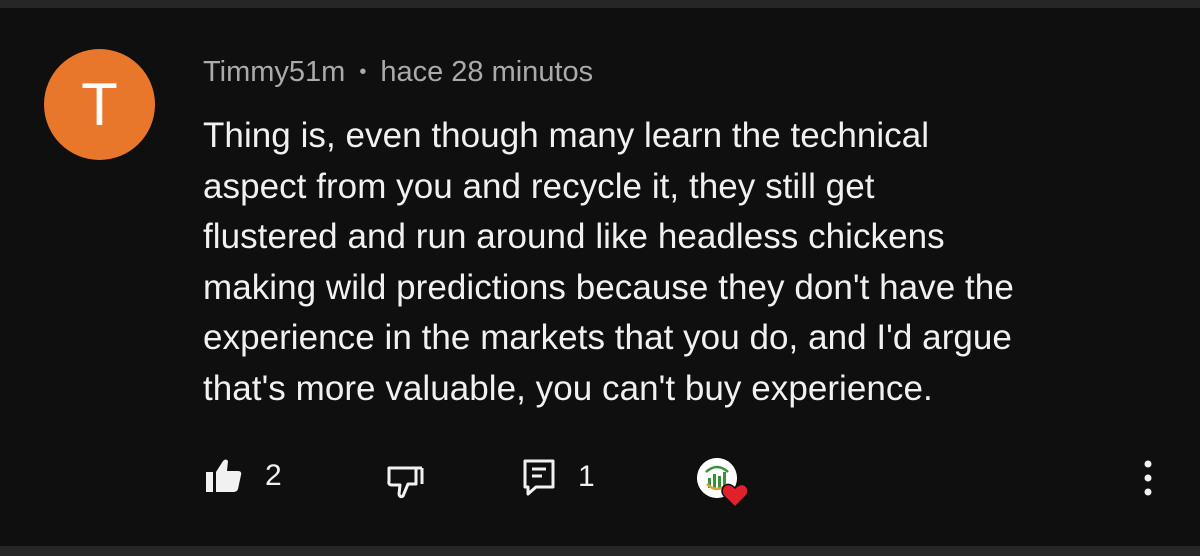 The image size is (1200, 556). I want to click on like-count: 2, so click(273, 475).